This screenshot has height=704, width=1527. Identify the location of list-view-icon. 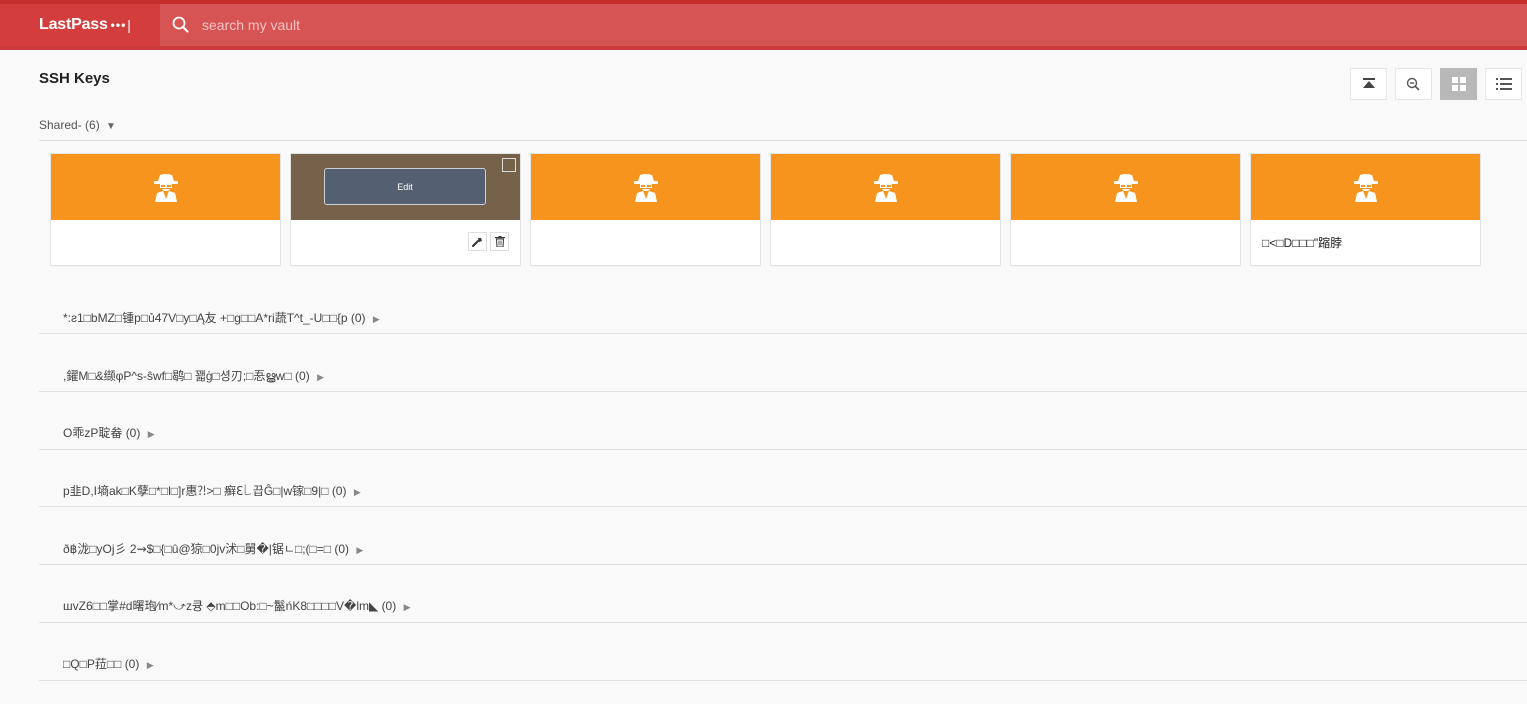
(1503, 84).